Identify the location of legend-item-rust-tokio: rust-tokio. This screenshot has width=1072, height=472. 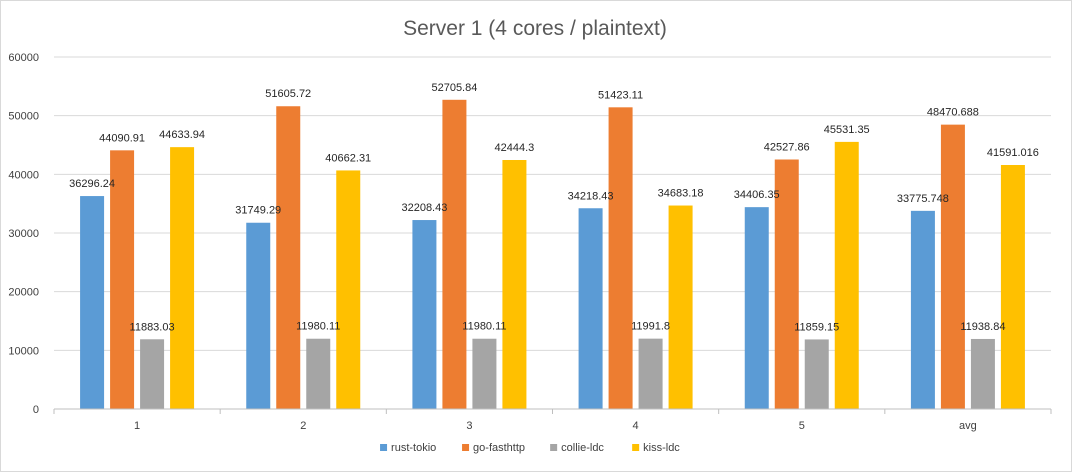
(408, 448).